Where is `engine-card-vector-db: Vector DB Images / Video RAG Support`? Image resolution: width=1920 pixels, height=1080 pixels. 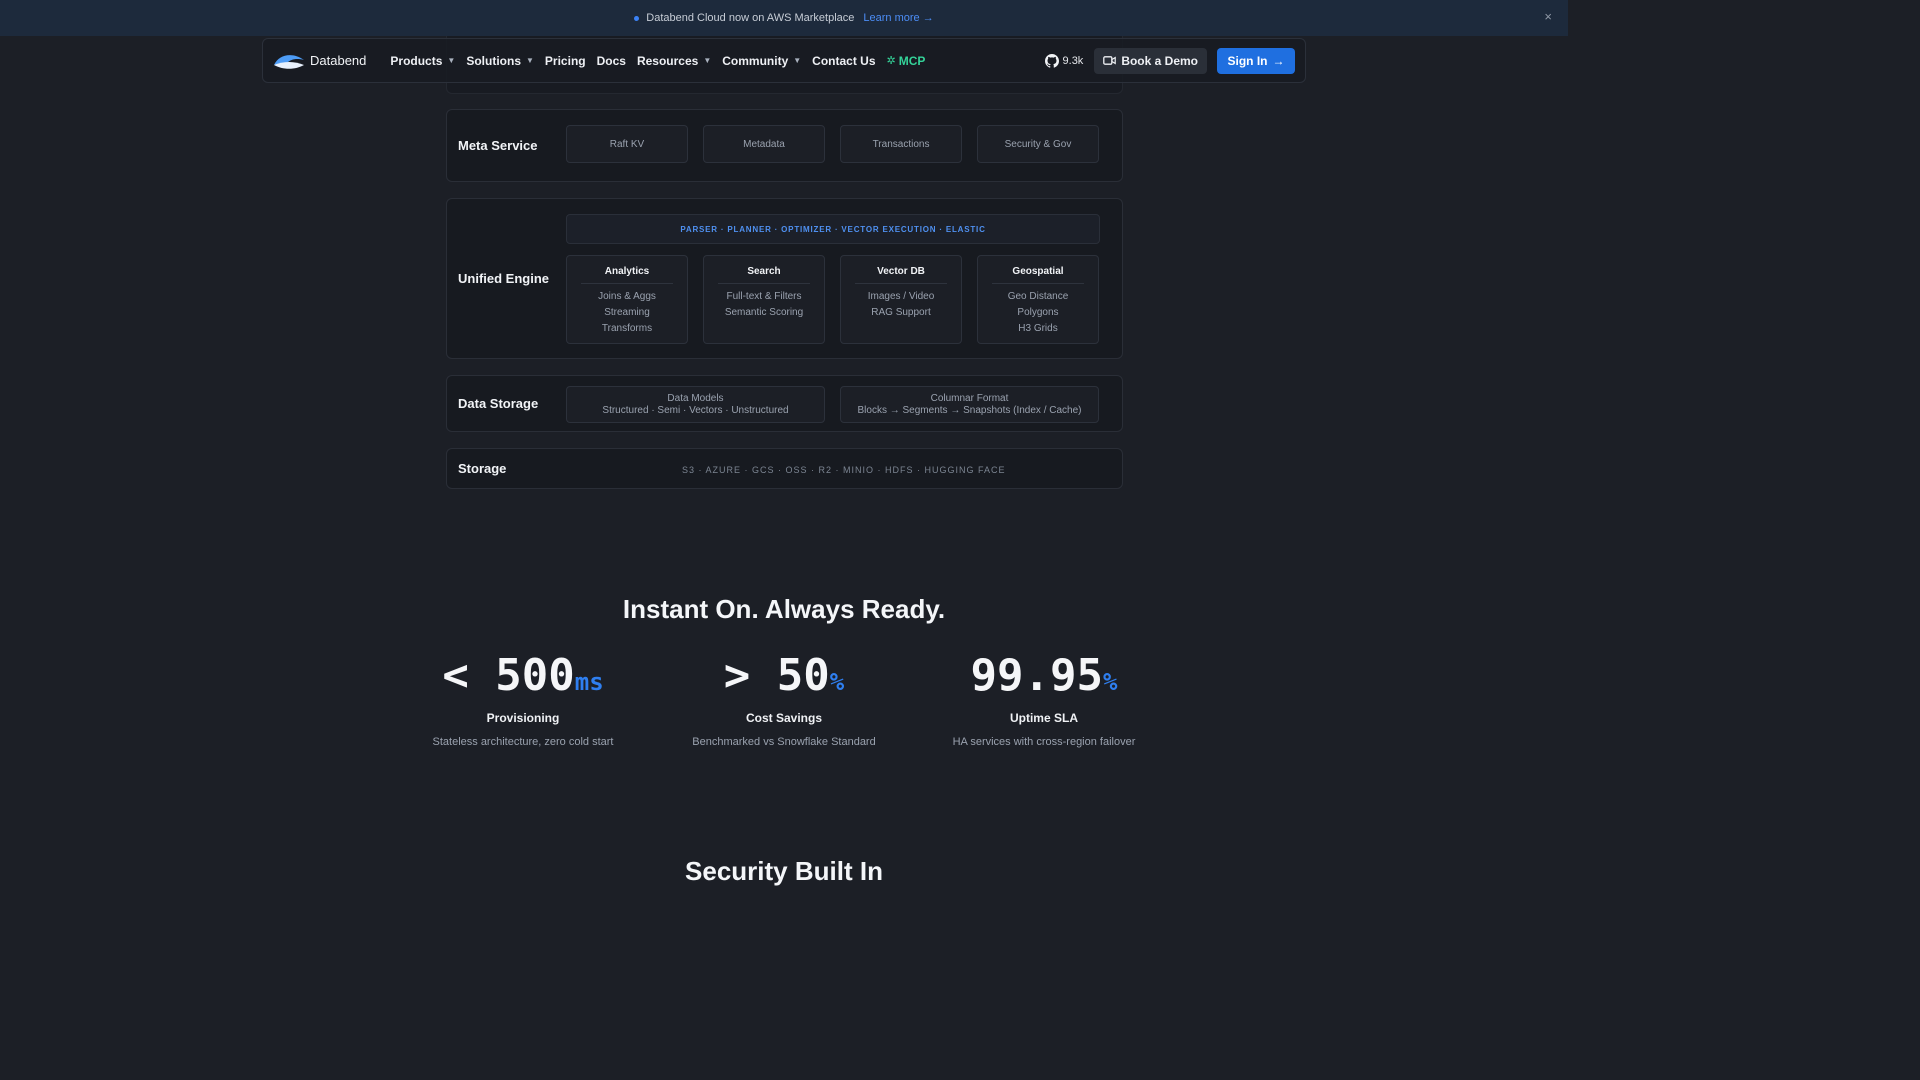
engine-card-vector-db: Vector DB Images / Video RAG Support is located at coordinates (901, 299).